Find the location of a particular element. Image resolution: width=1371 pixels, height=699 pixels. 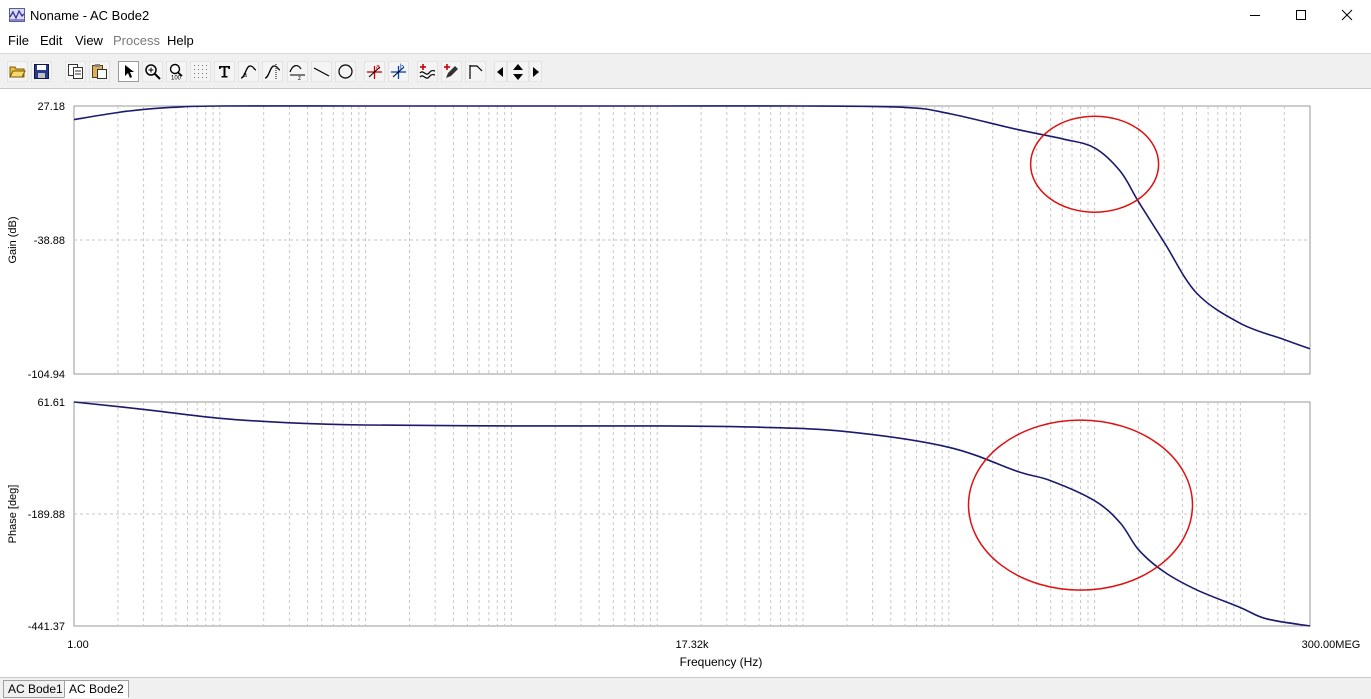

line-tool-icon is located at coordinates (321, 71).